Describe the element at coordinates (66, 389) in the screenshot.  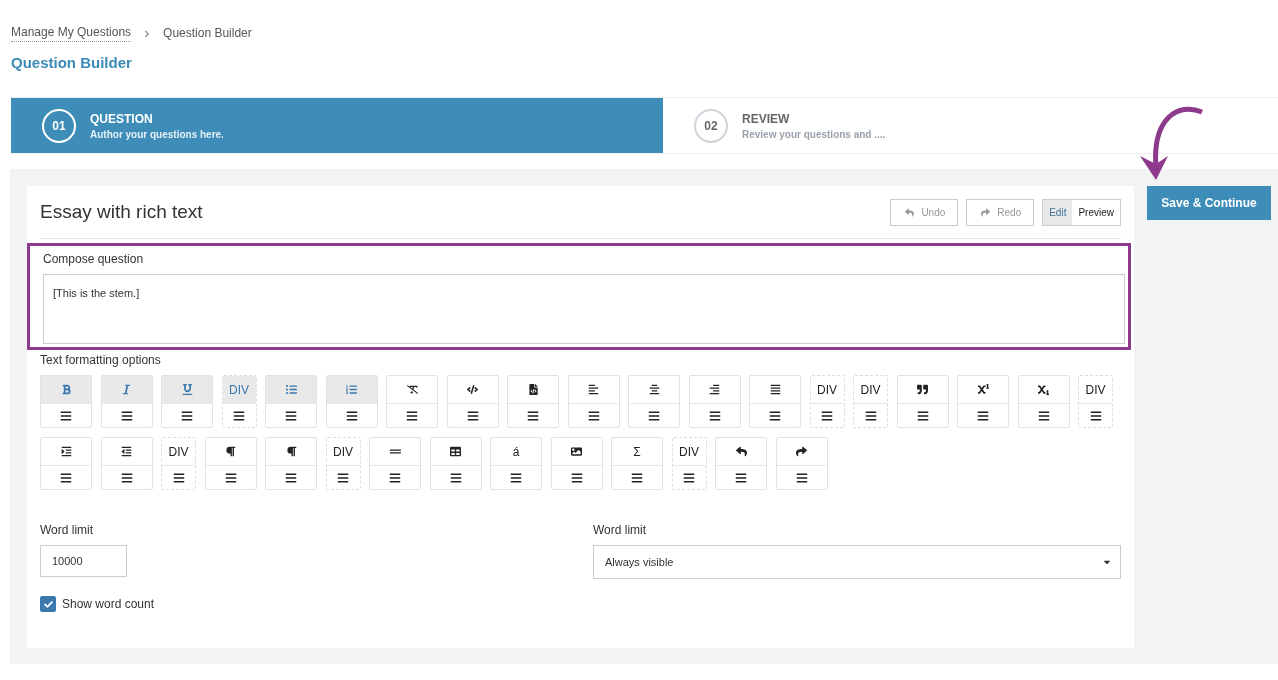
I see `bold-icon` at that location.